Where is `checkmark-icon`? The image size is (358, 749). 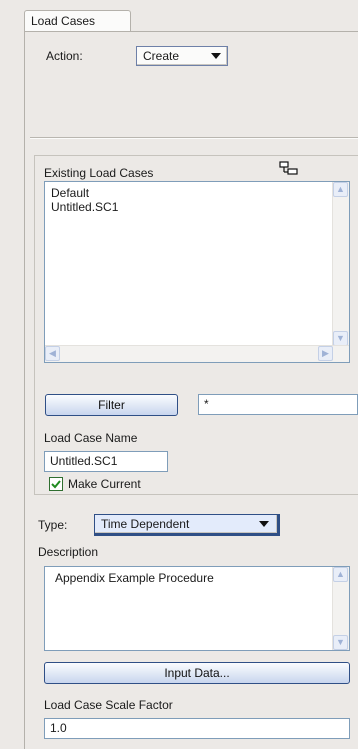 checkmark-icon is located at coordinates (56, 484).